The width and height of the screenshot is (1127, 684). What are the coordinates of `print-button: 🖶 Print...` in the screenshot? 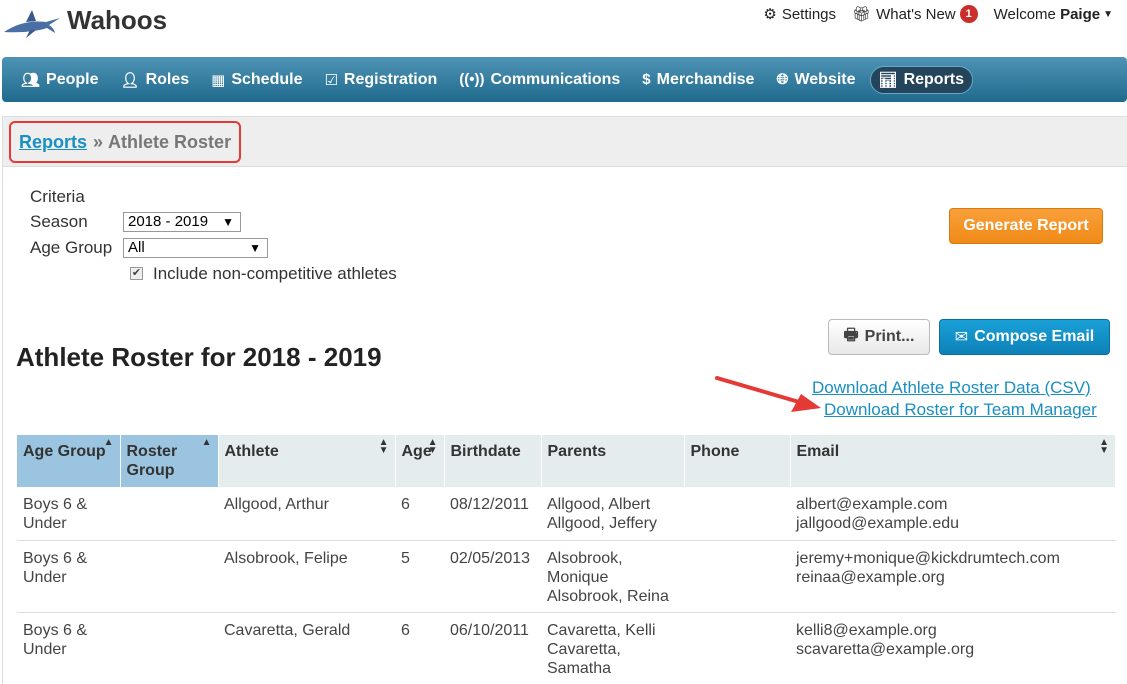 It's located at (879, 337).